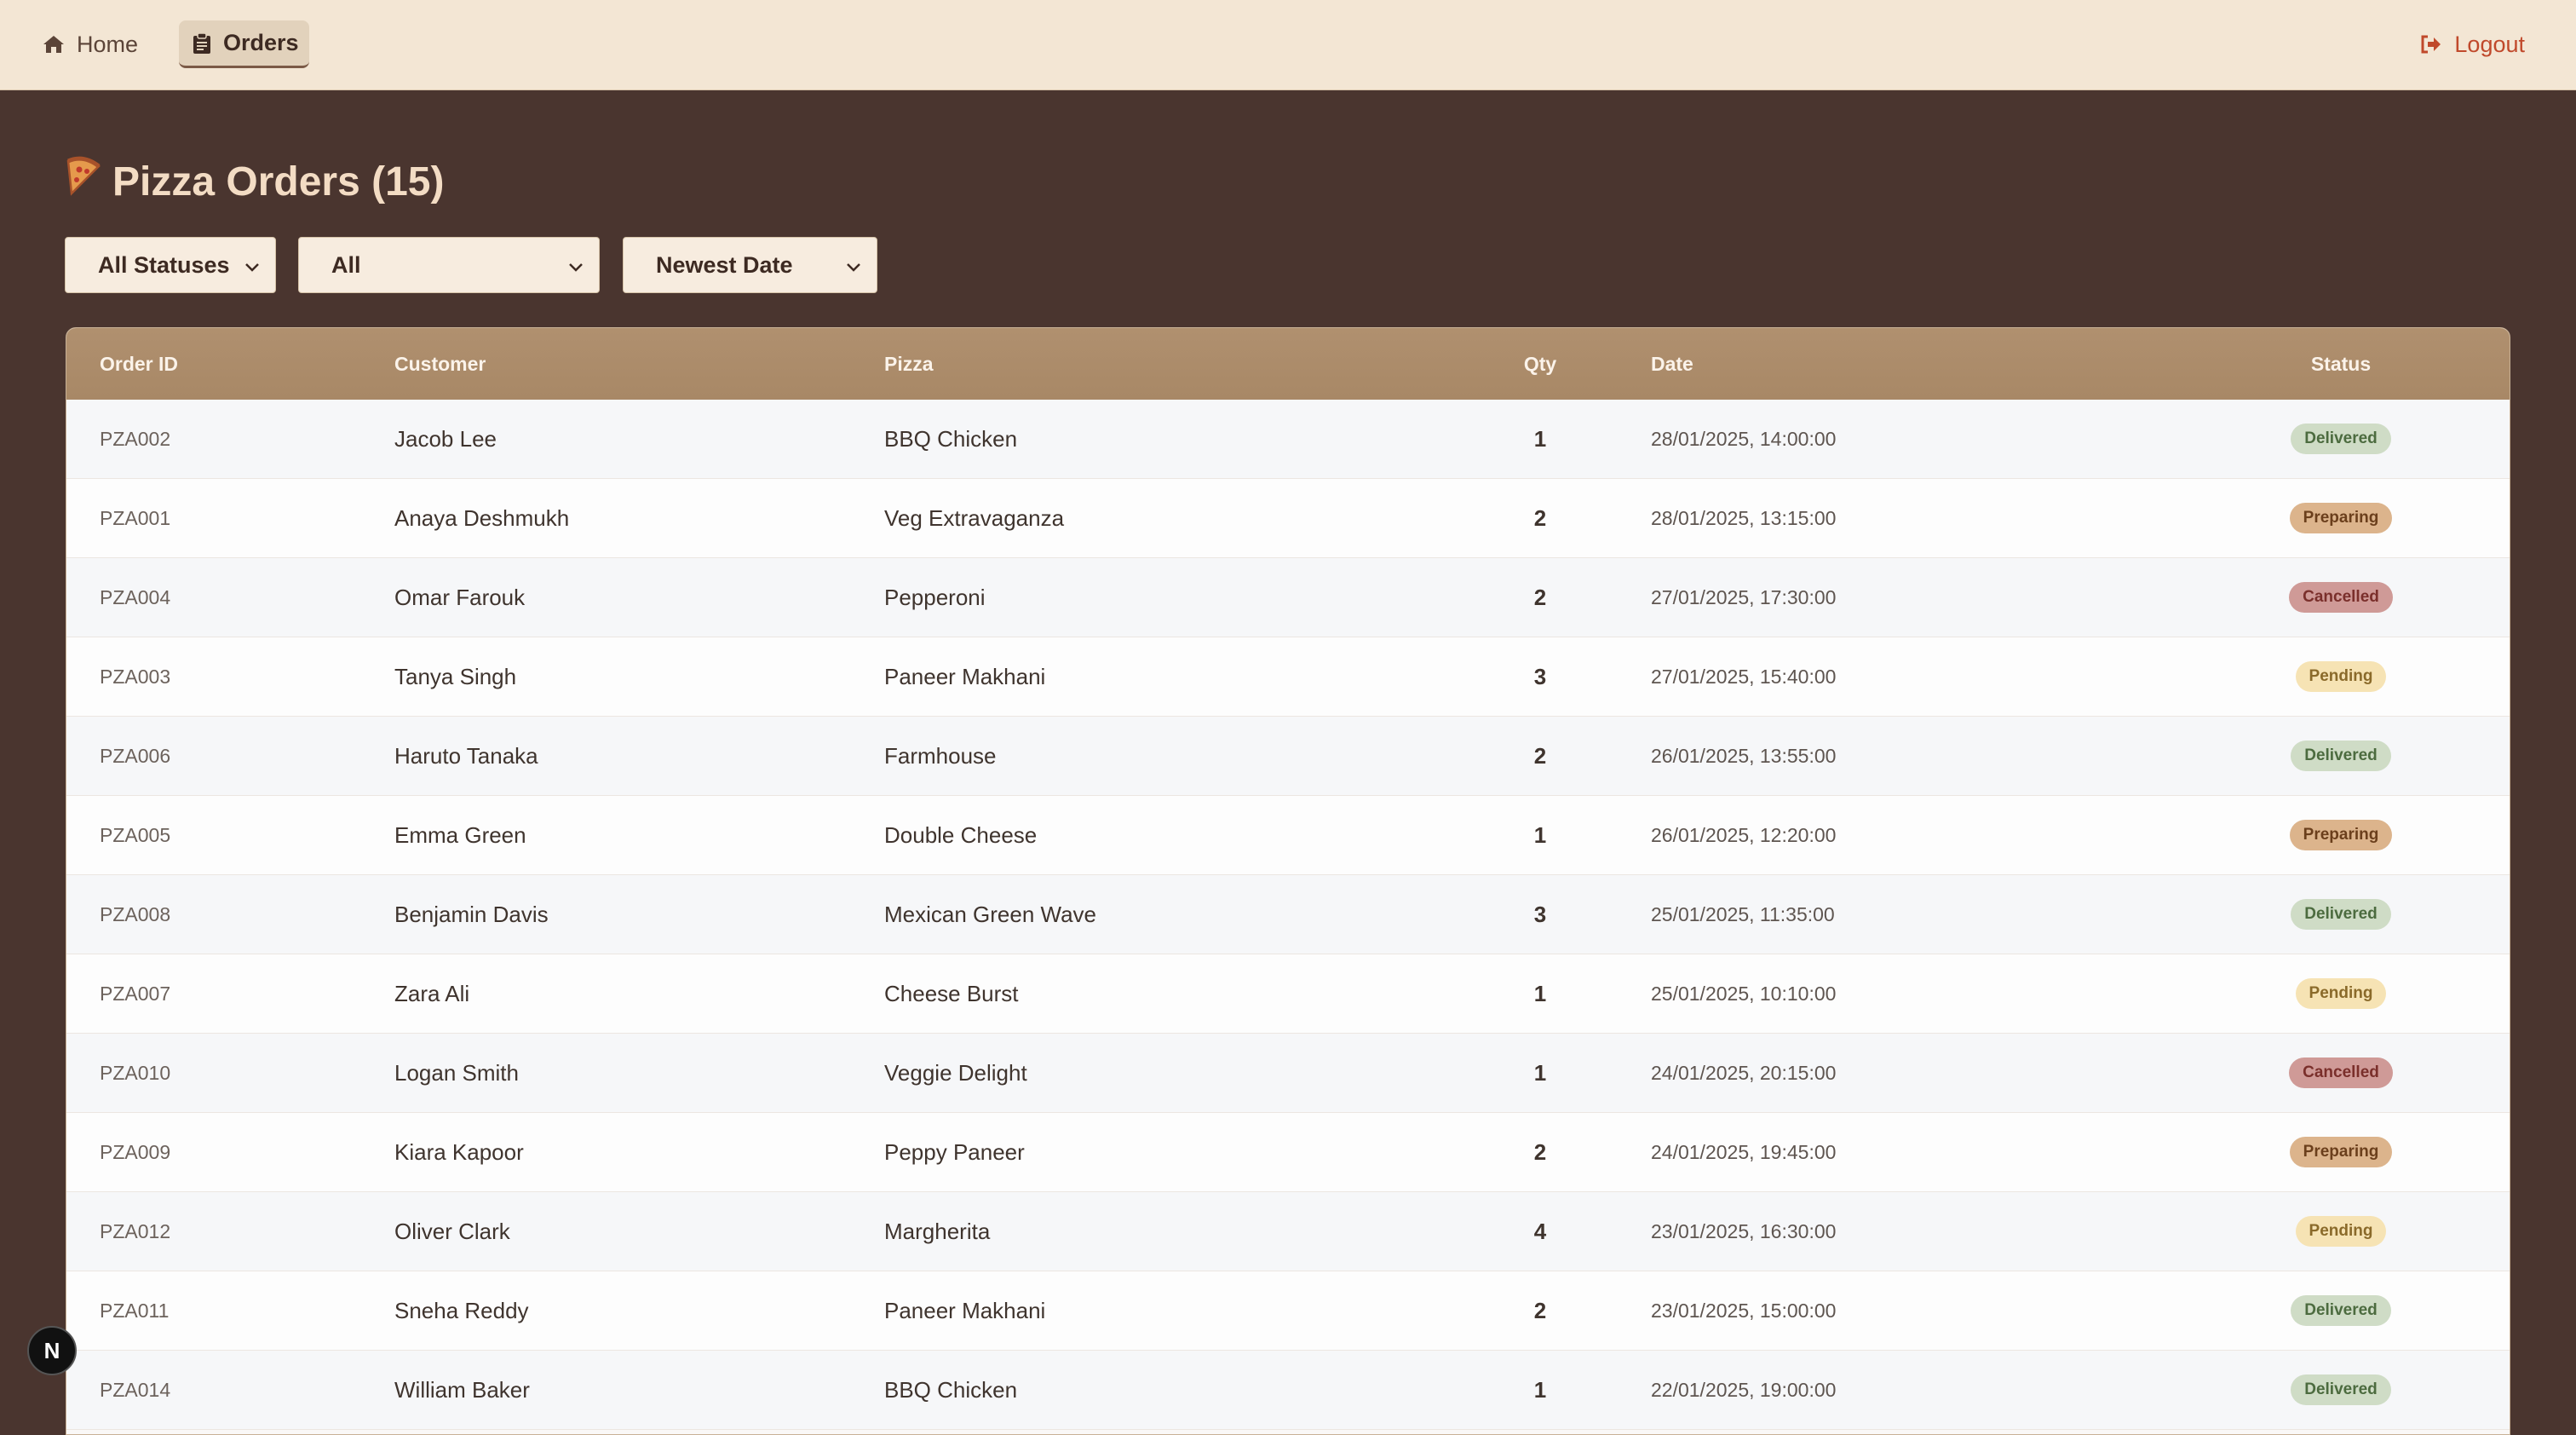 This screenshot has width=2576, height=1435. Describe the element at coordinates (1744, 1072) in the screenshot. I see `date-cell: 24/01/2025, 20:15:00` at that location.